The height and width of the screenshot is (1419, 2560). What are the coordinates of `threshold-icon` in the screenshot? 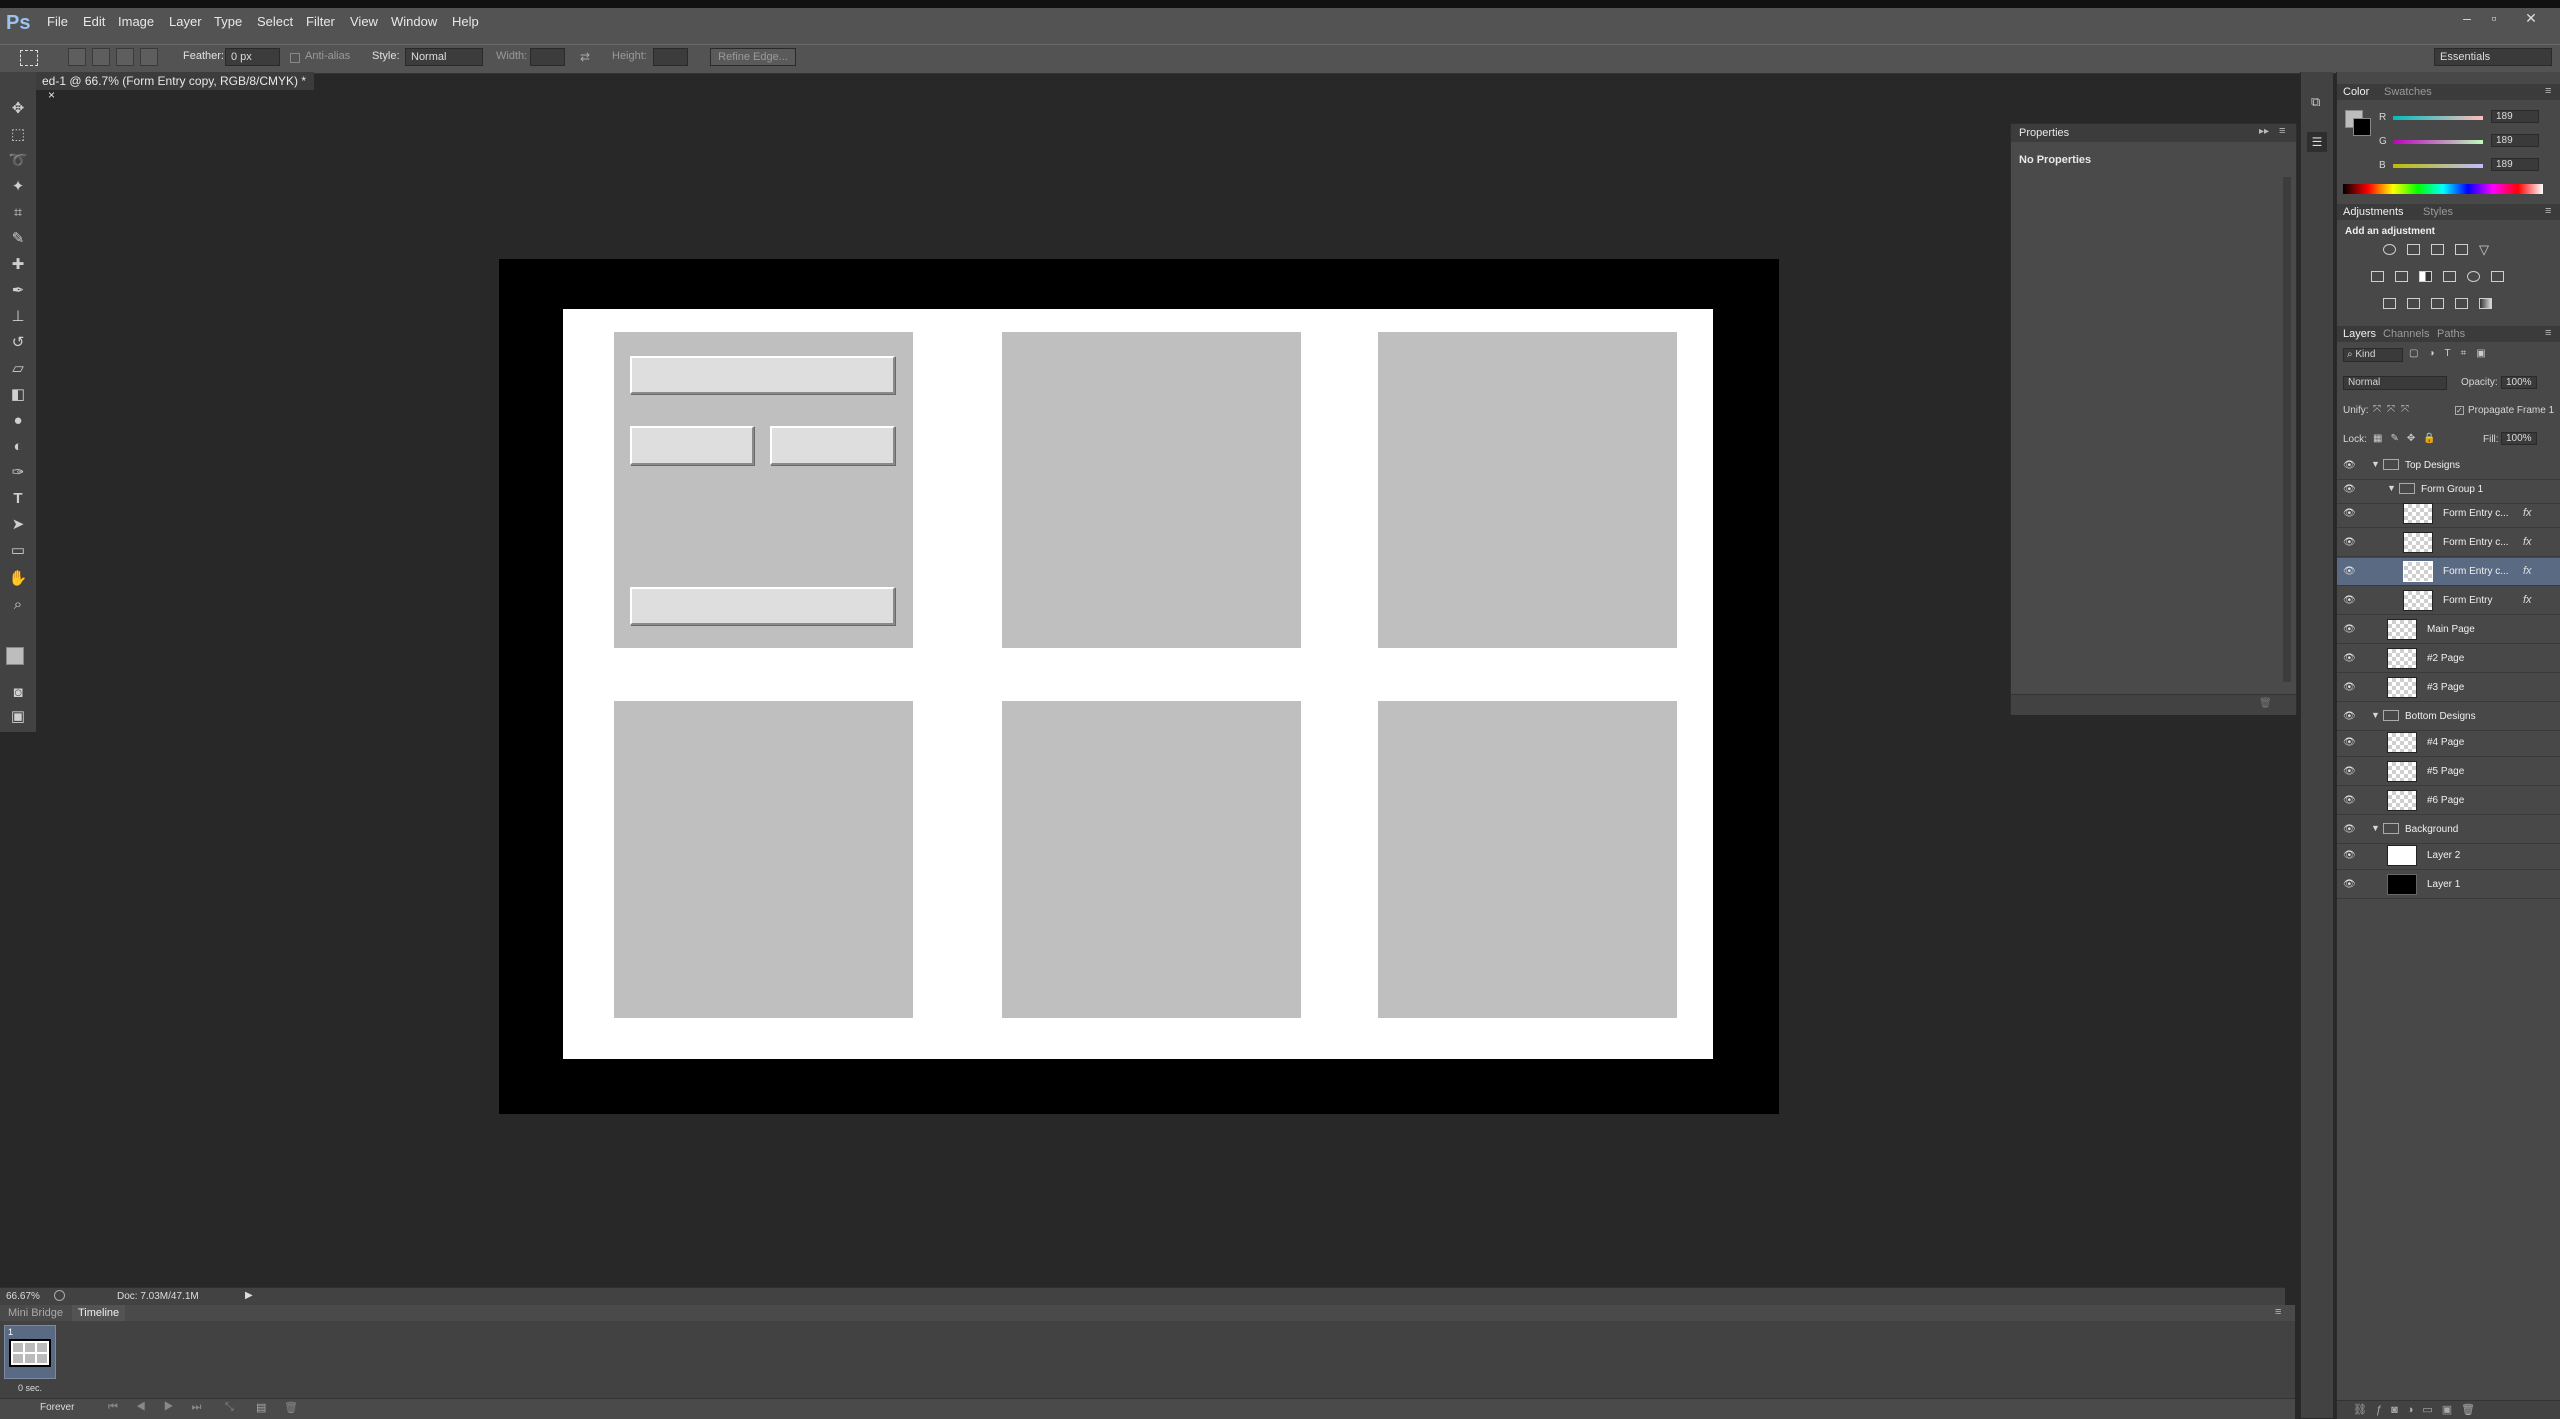 It's located at (2437, 303).